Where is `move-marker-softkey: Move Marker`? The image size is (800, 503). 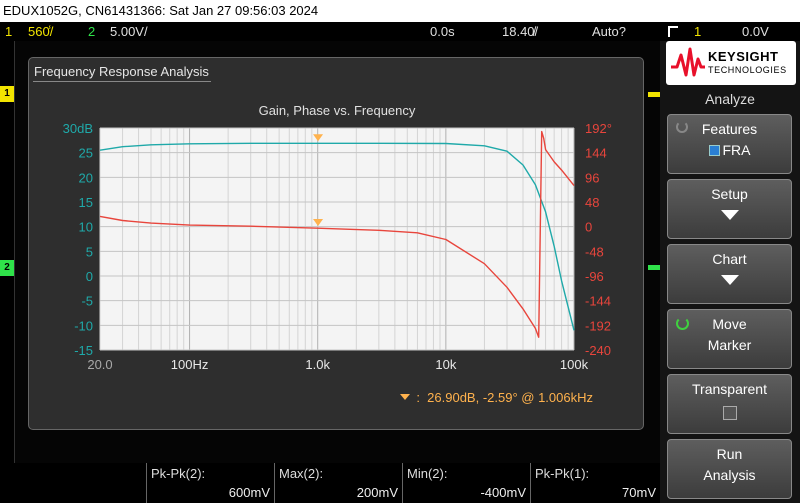
move-marker-softkey: Move Marker is located at coordinates (729, 339).